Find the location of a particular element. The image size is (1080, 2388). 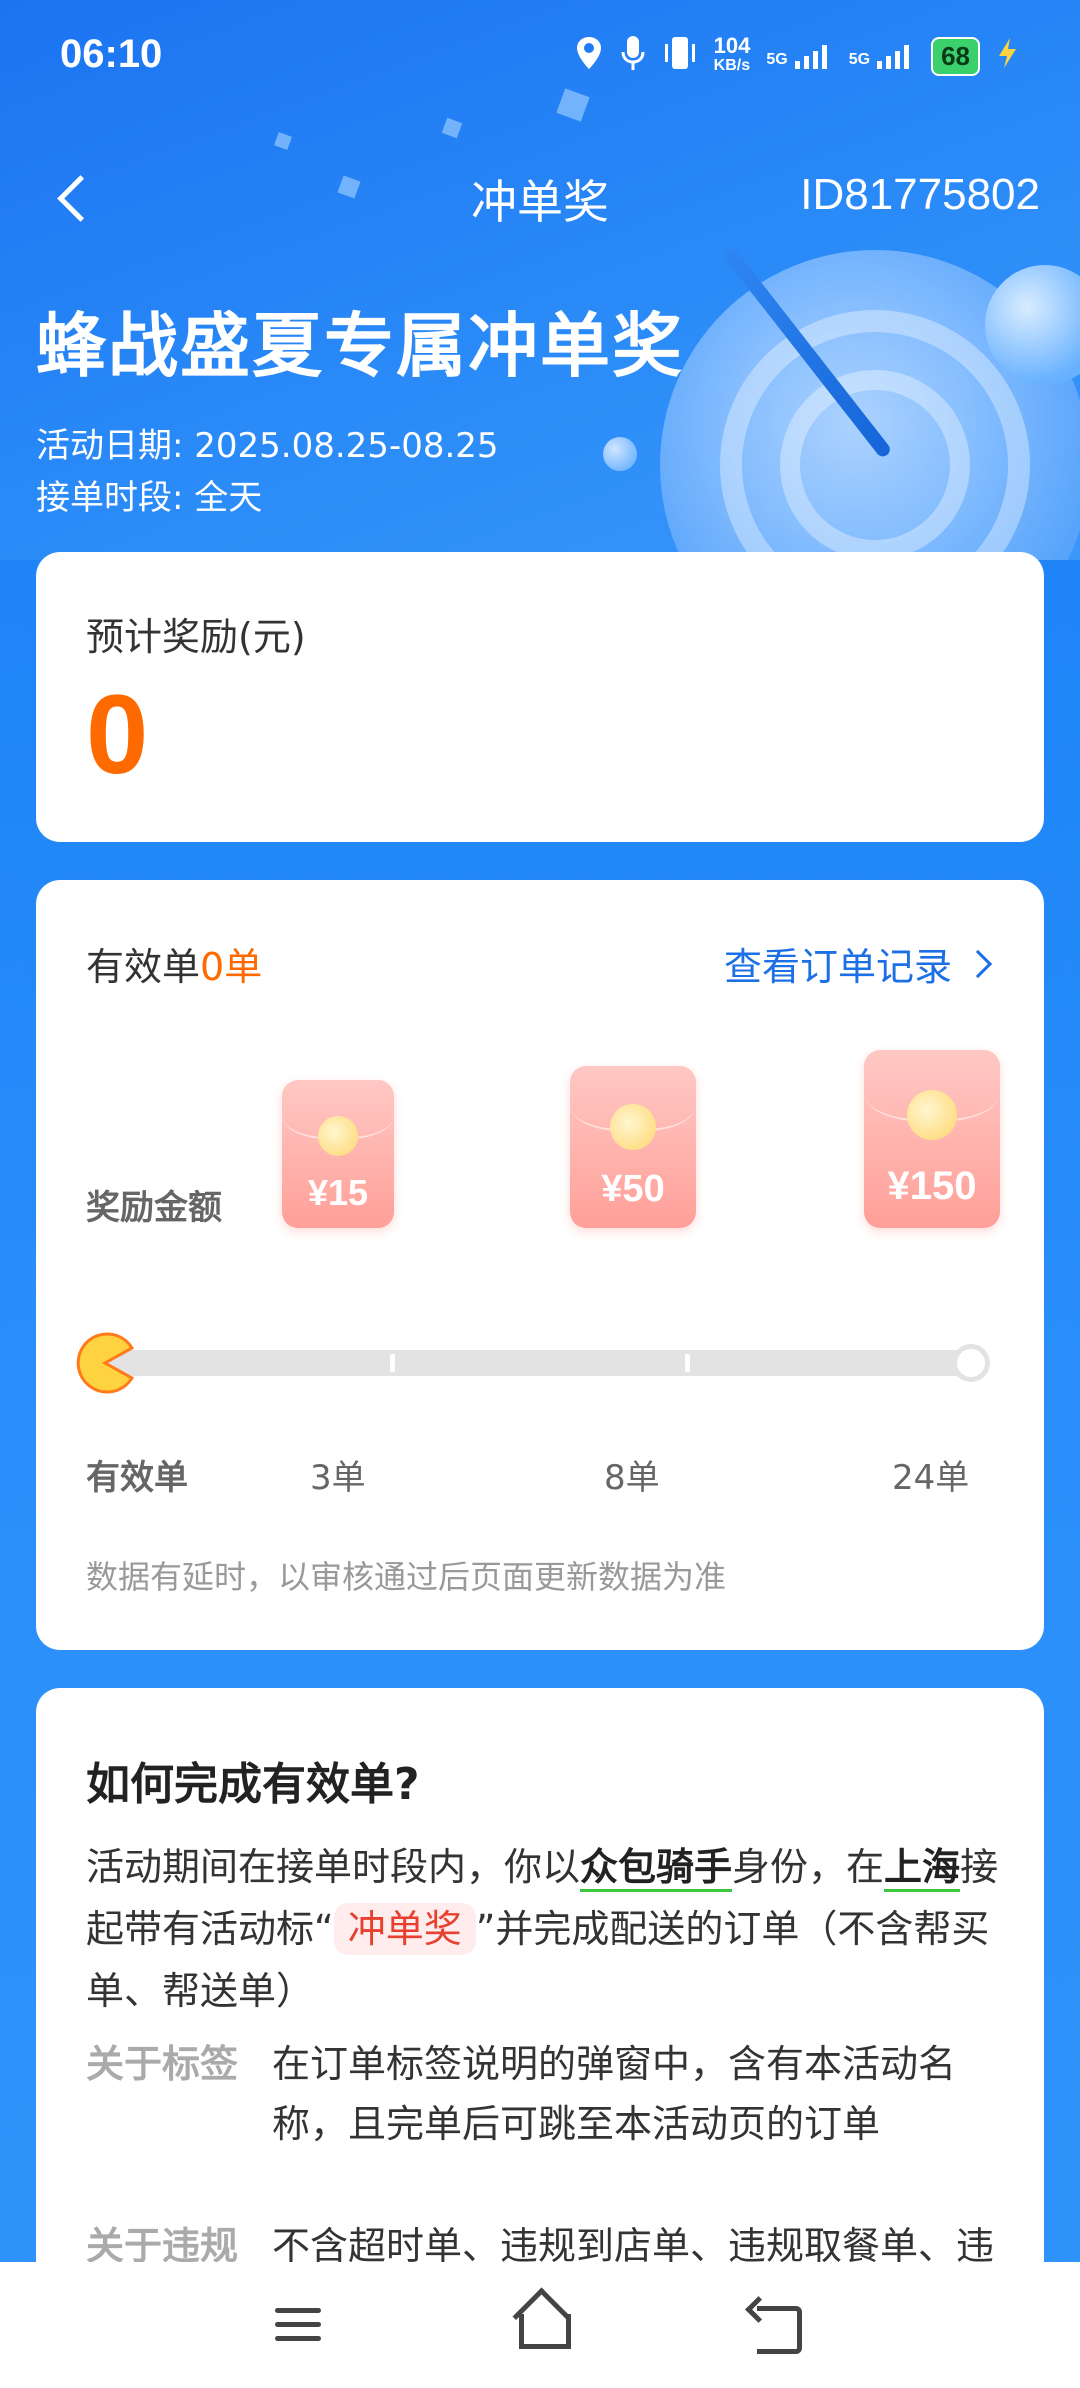

red-envelope-tier-3: ¥150 is located at coordinates (932, 1139).